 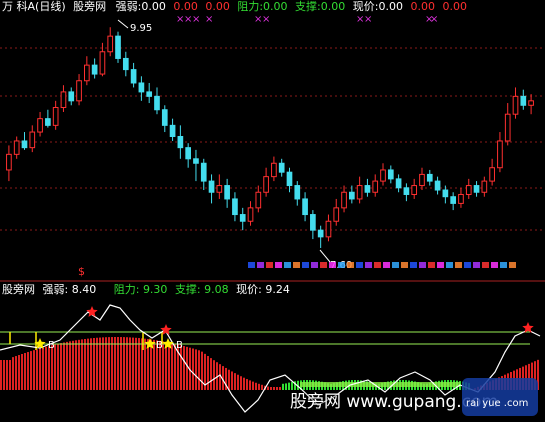 What do you see at coordinates (81, 271) in the screenshot?
I see `dollar-marker: $` at bounding box center [81, 271].